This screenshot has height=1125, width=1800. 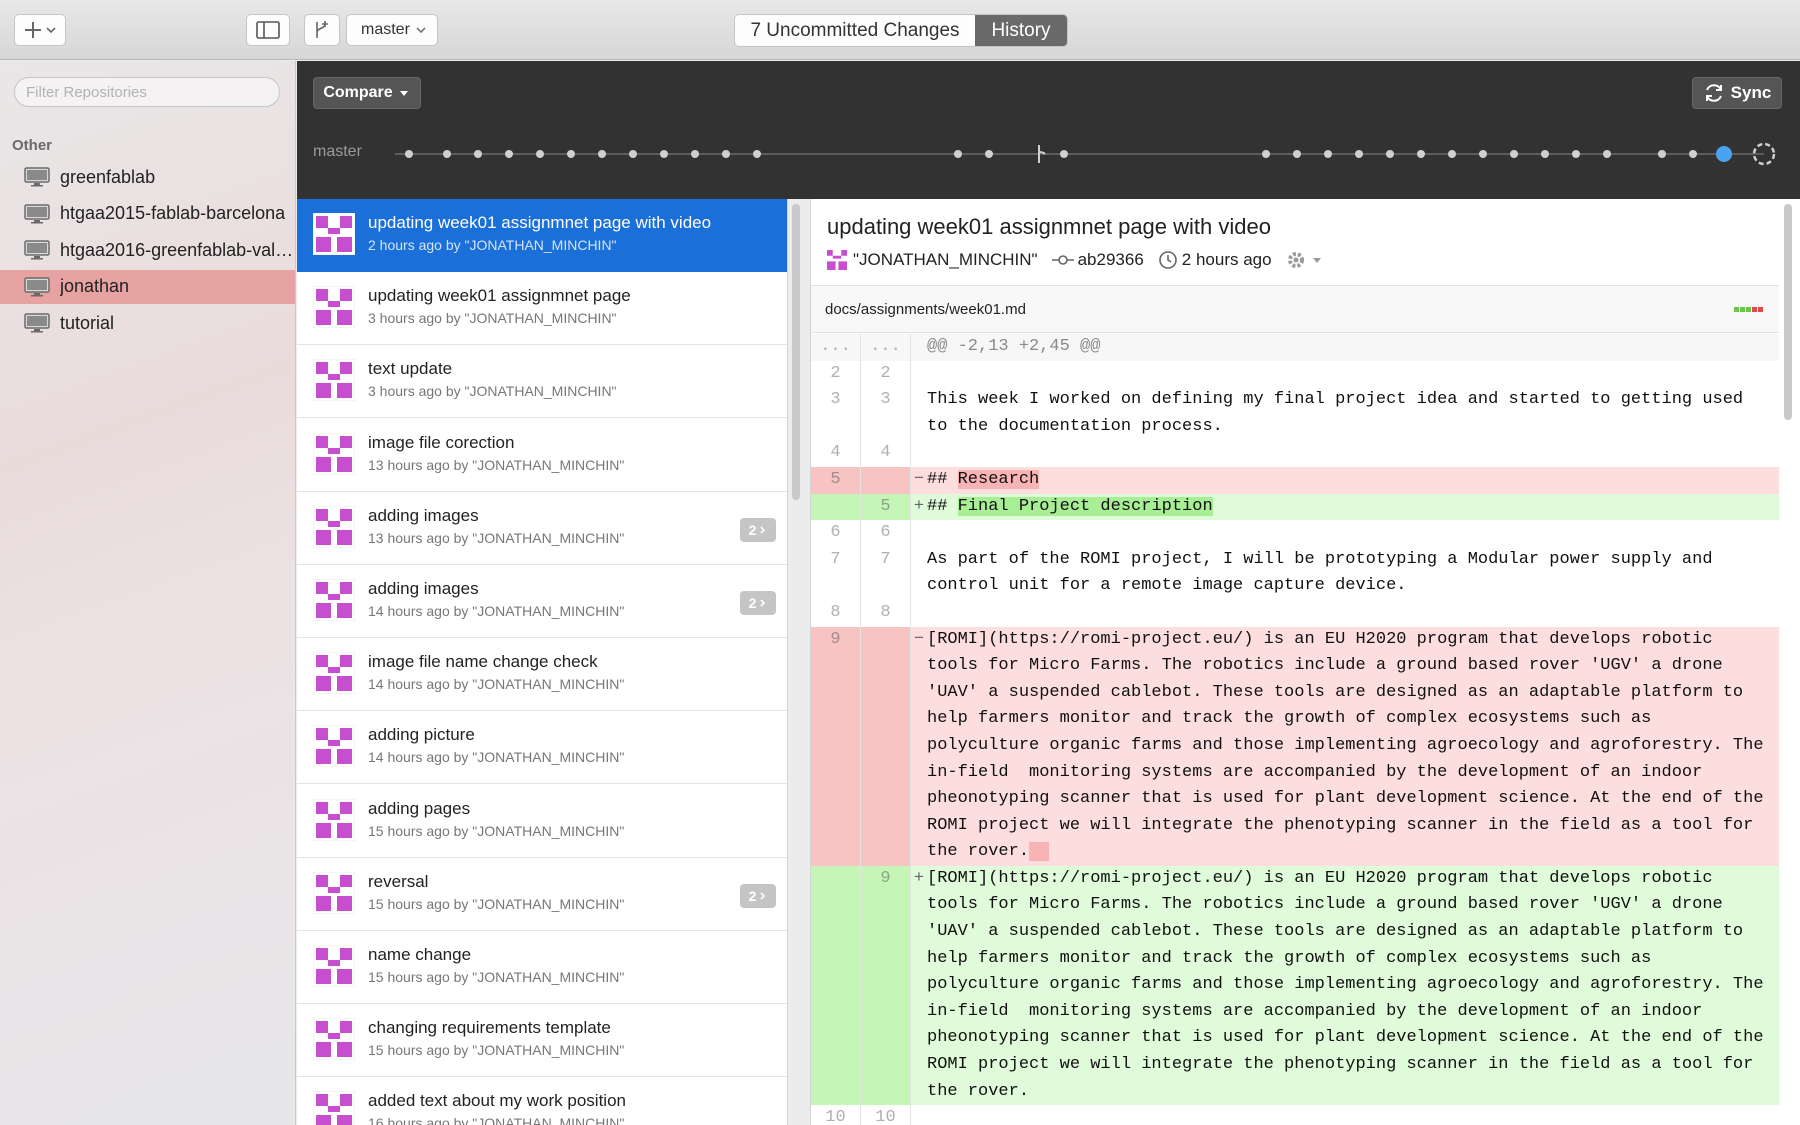 I want to click on branch-timeline, so click(x=1086, y=154).